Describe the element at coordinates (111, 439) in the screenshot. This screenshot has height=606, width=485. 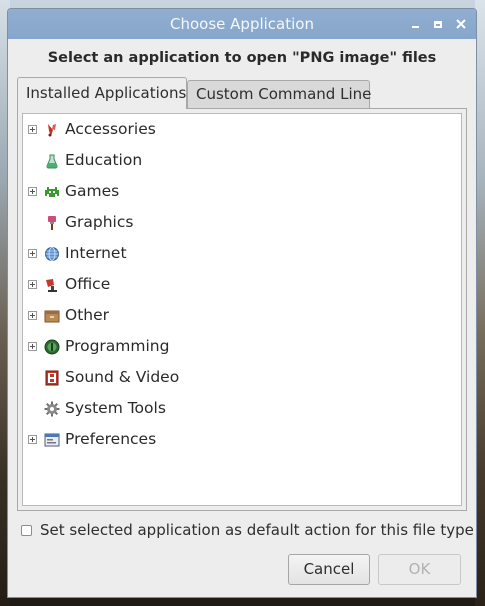
I see `tree-item-label: Preferences` at that location.